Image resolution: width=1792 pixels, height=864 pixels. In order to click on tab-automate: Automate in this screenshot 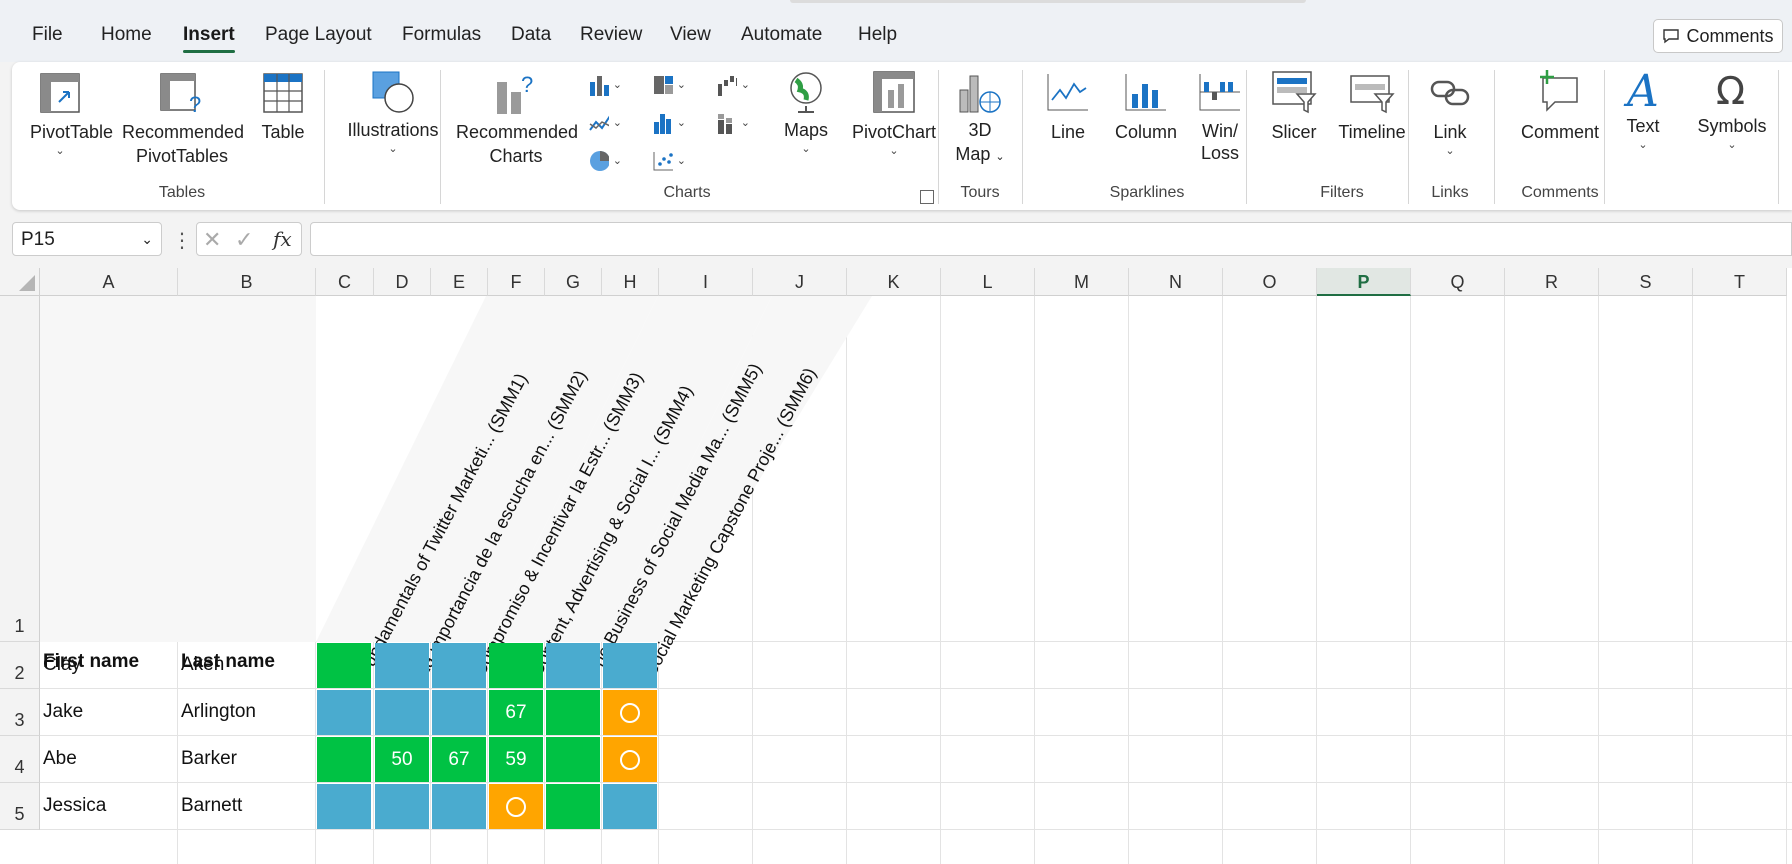, I will do `click(781, 35)`.